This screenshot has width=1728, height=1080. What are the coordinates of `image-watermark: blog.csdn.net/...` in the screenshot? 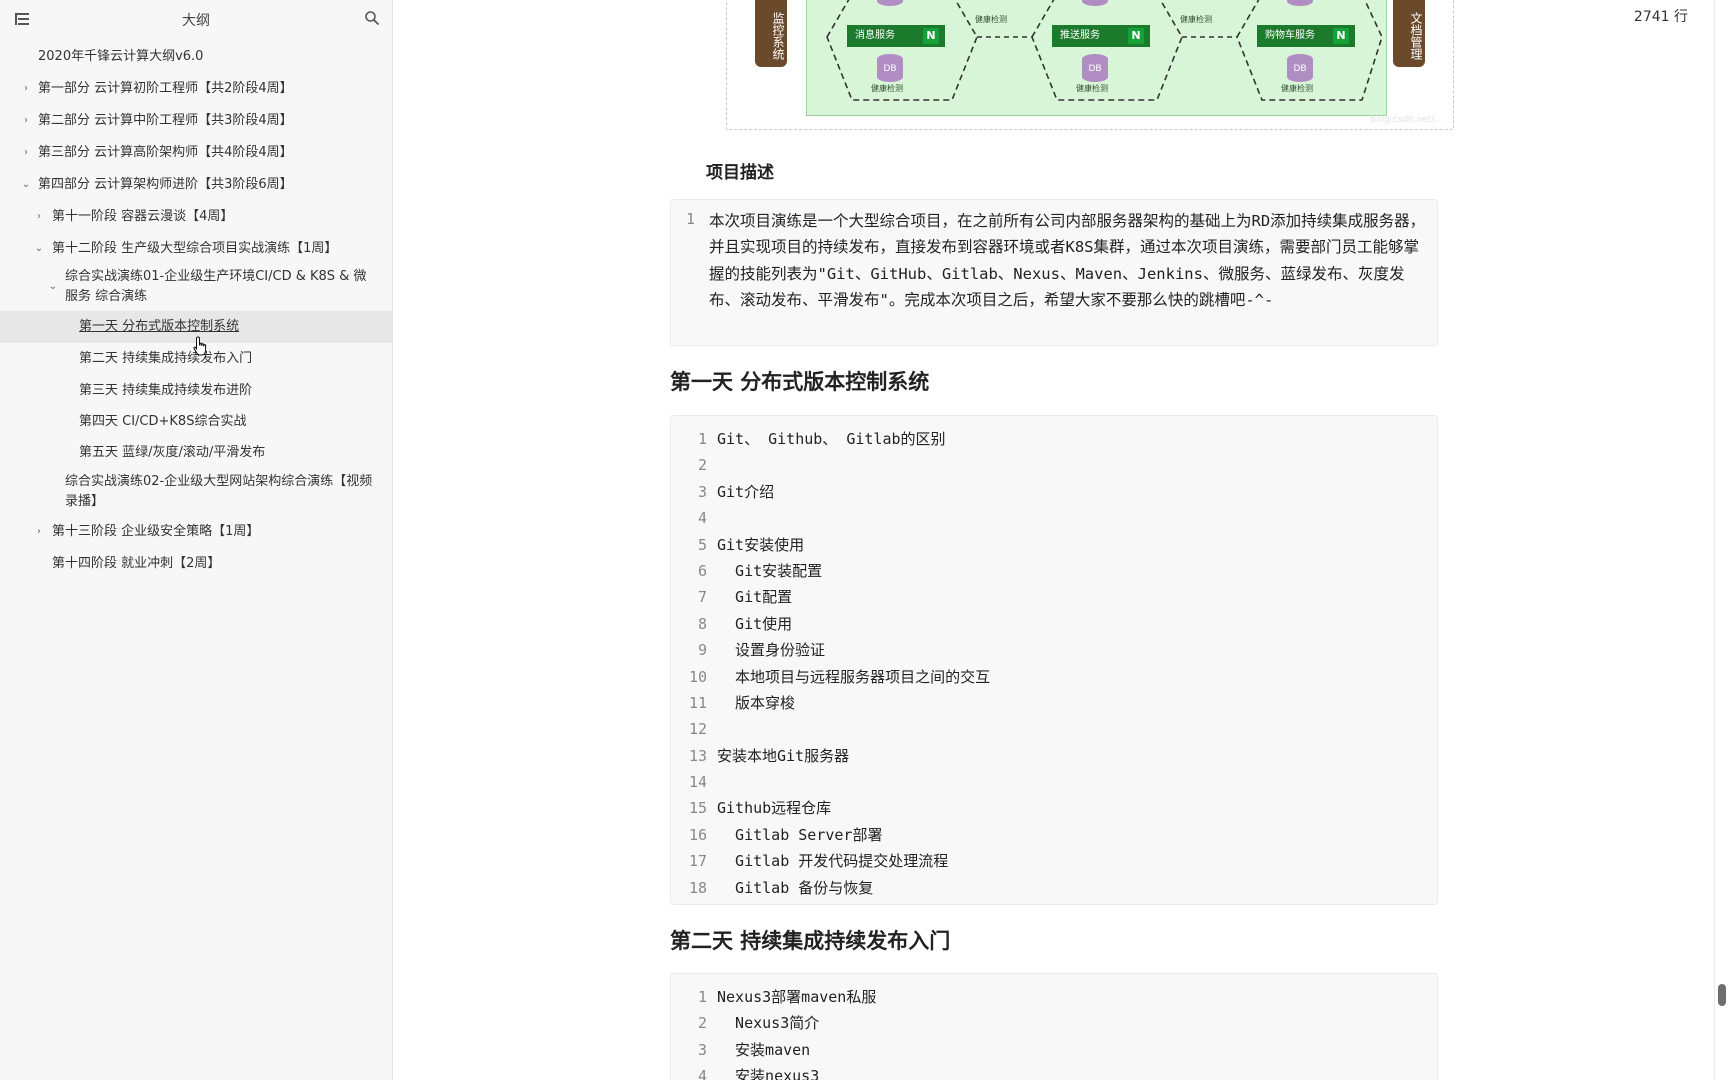 It's located at (1406, 120).